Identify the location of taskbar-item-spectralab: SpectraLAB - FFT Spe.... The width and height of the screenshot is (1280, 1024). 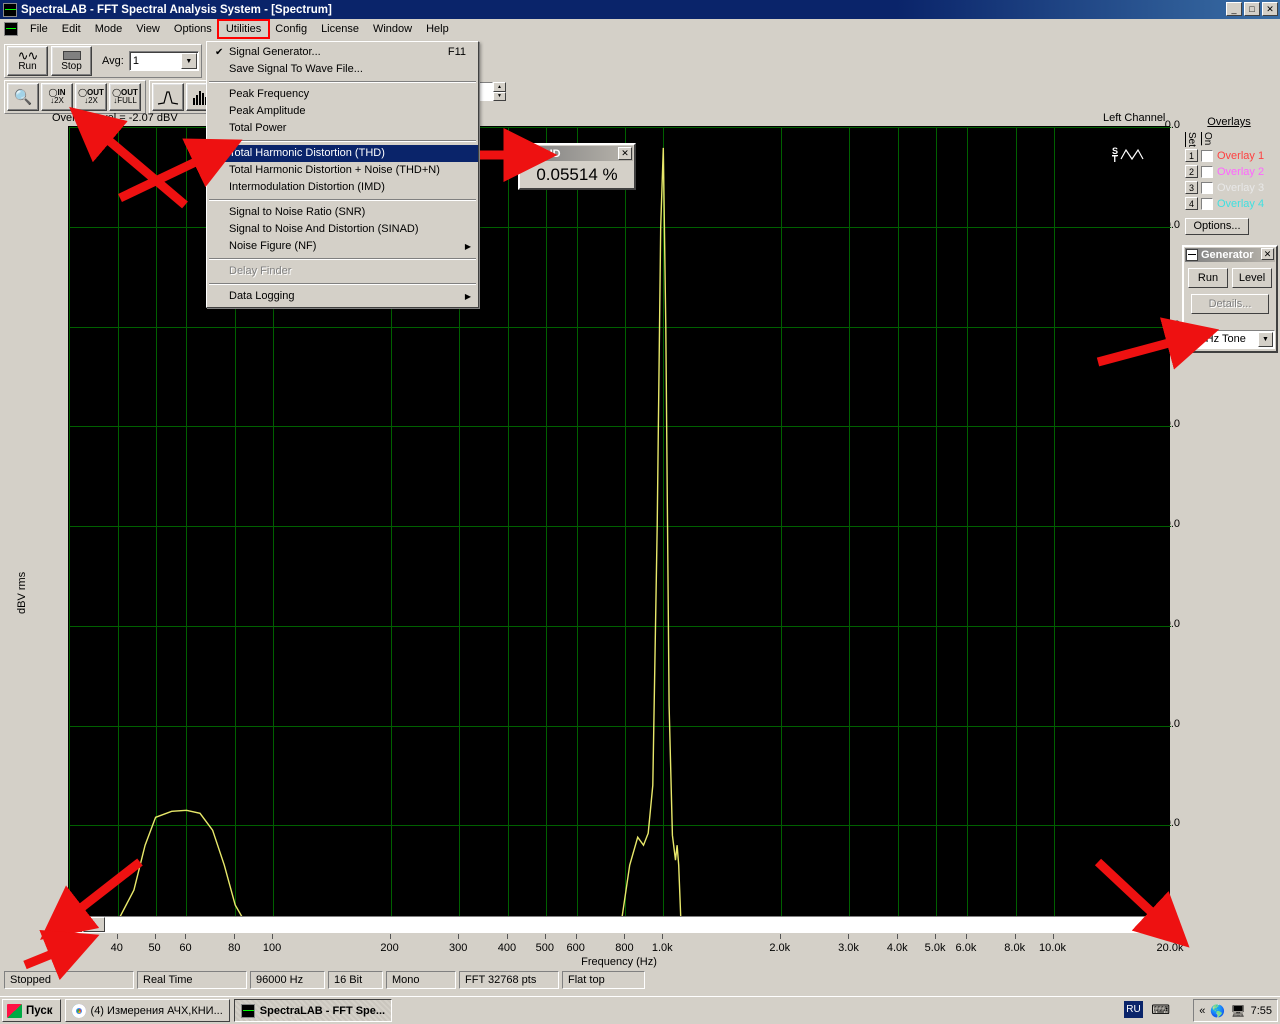
(313, 1010).